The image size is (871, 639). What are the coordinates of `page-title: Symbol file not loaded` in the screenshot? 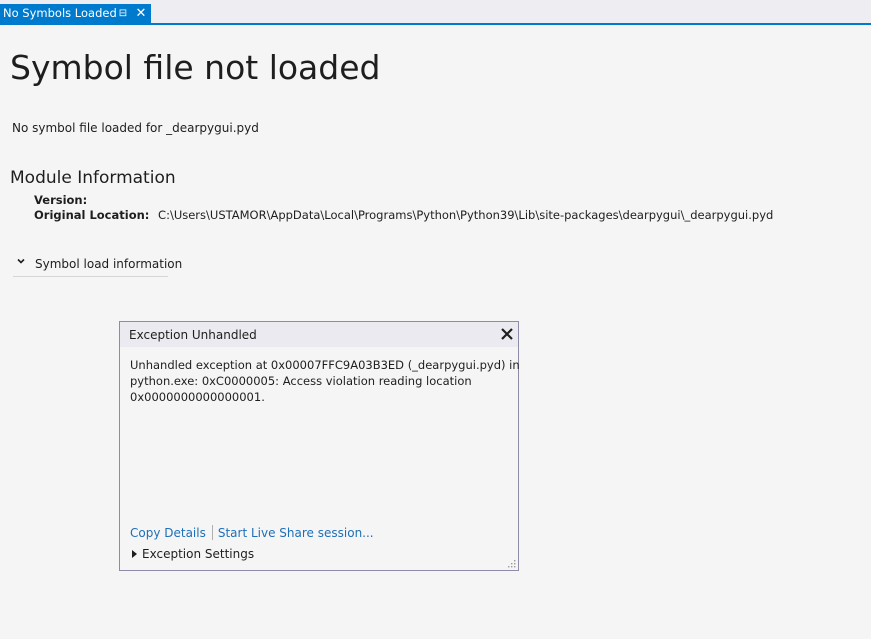 It's located at (195, 67).